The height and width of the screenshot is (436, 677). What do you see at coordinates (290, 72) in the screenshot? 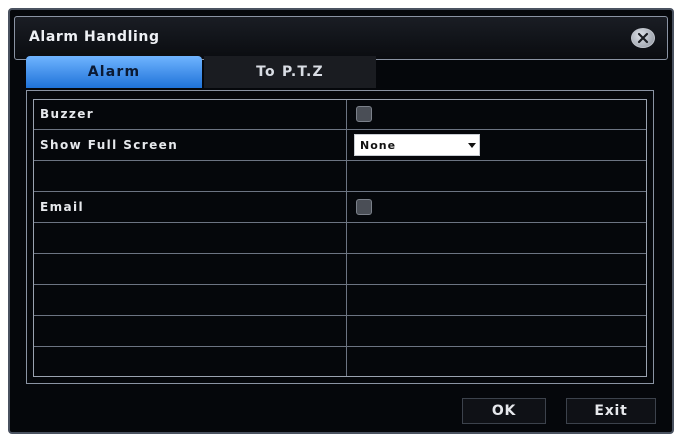
I see `tab-to-ptz: To P.T.Z` at bounding box center [290, 72].